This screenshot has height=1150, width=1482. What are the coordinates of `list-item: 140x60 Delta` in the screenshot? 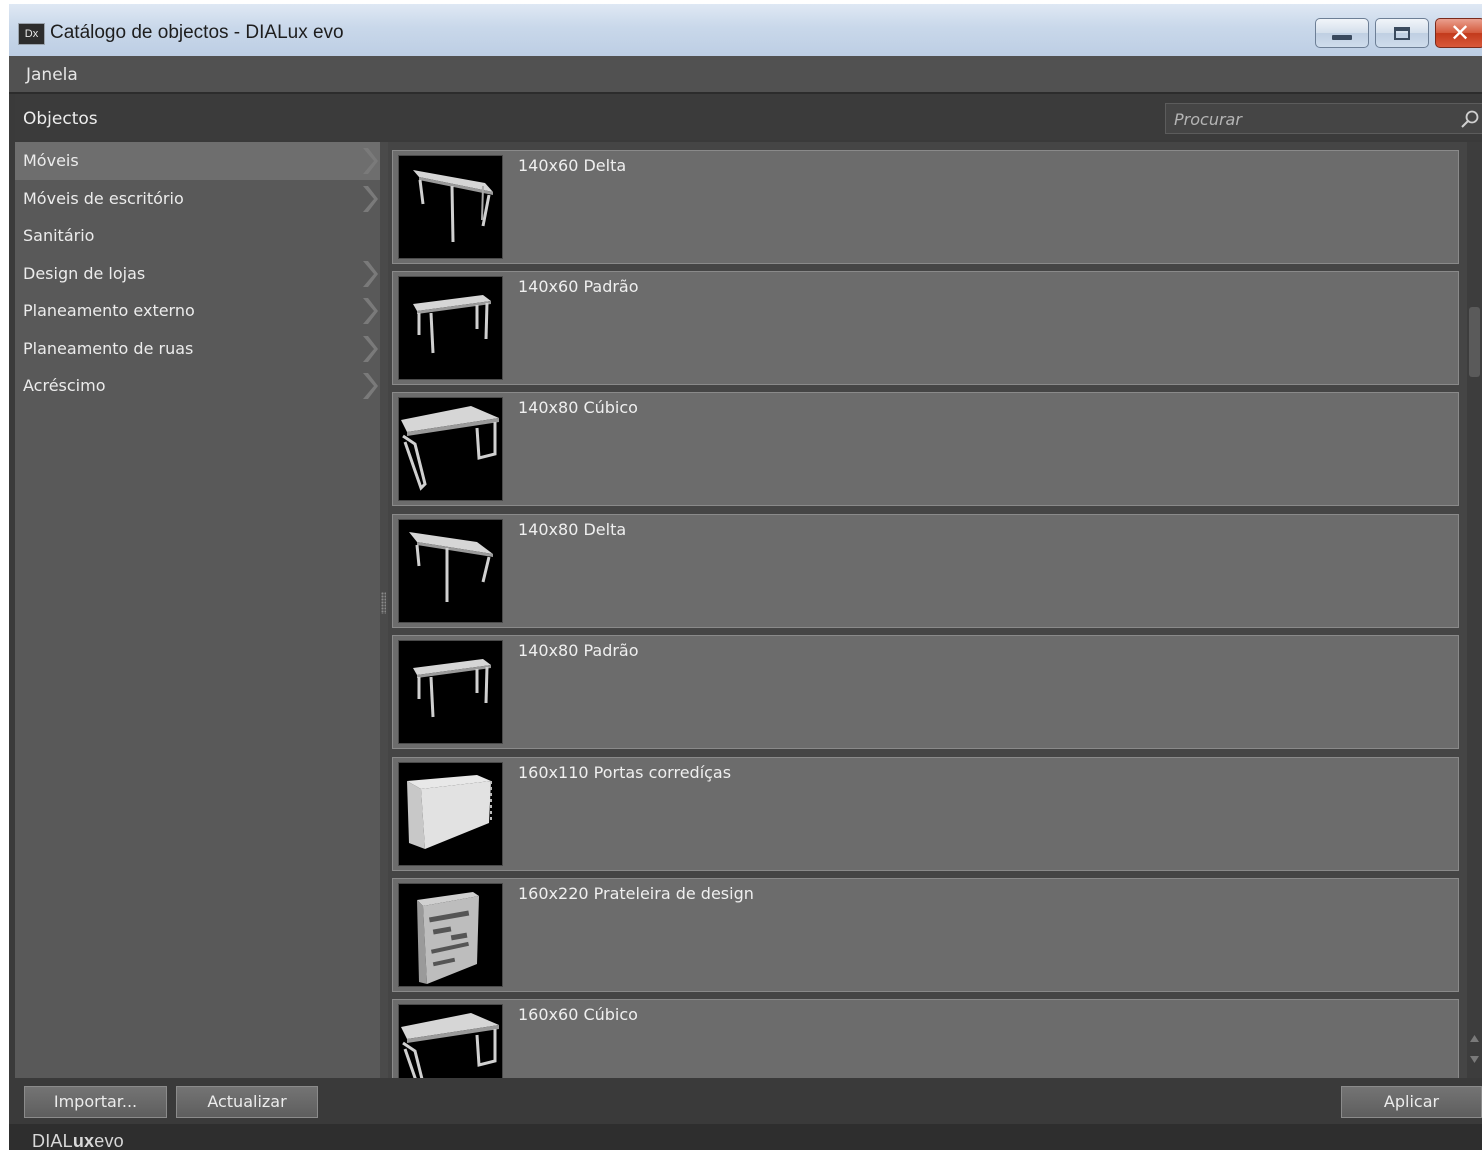 It's located at (925, 207).